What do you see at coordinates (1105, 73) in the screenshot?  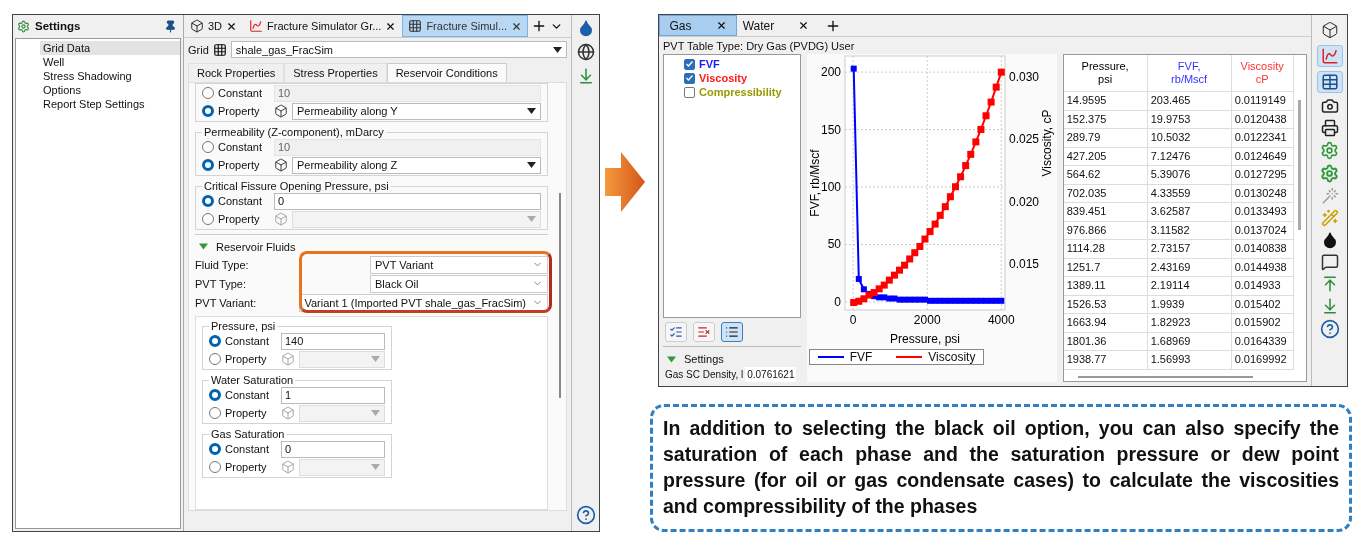 I see `column-header: Pressure, psi` at bounding box center [1105, 73].